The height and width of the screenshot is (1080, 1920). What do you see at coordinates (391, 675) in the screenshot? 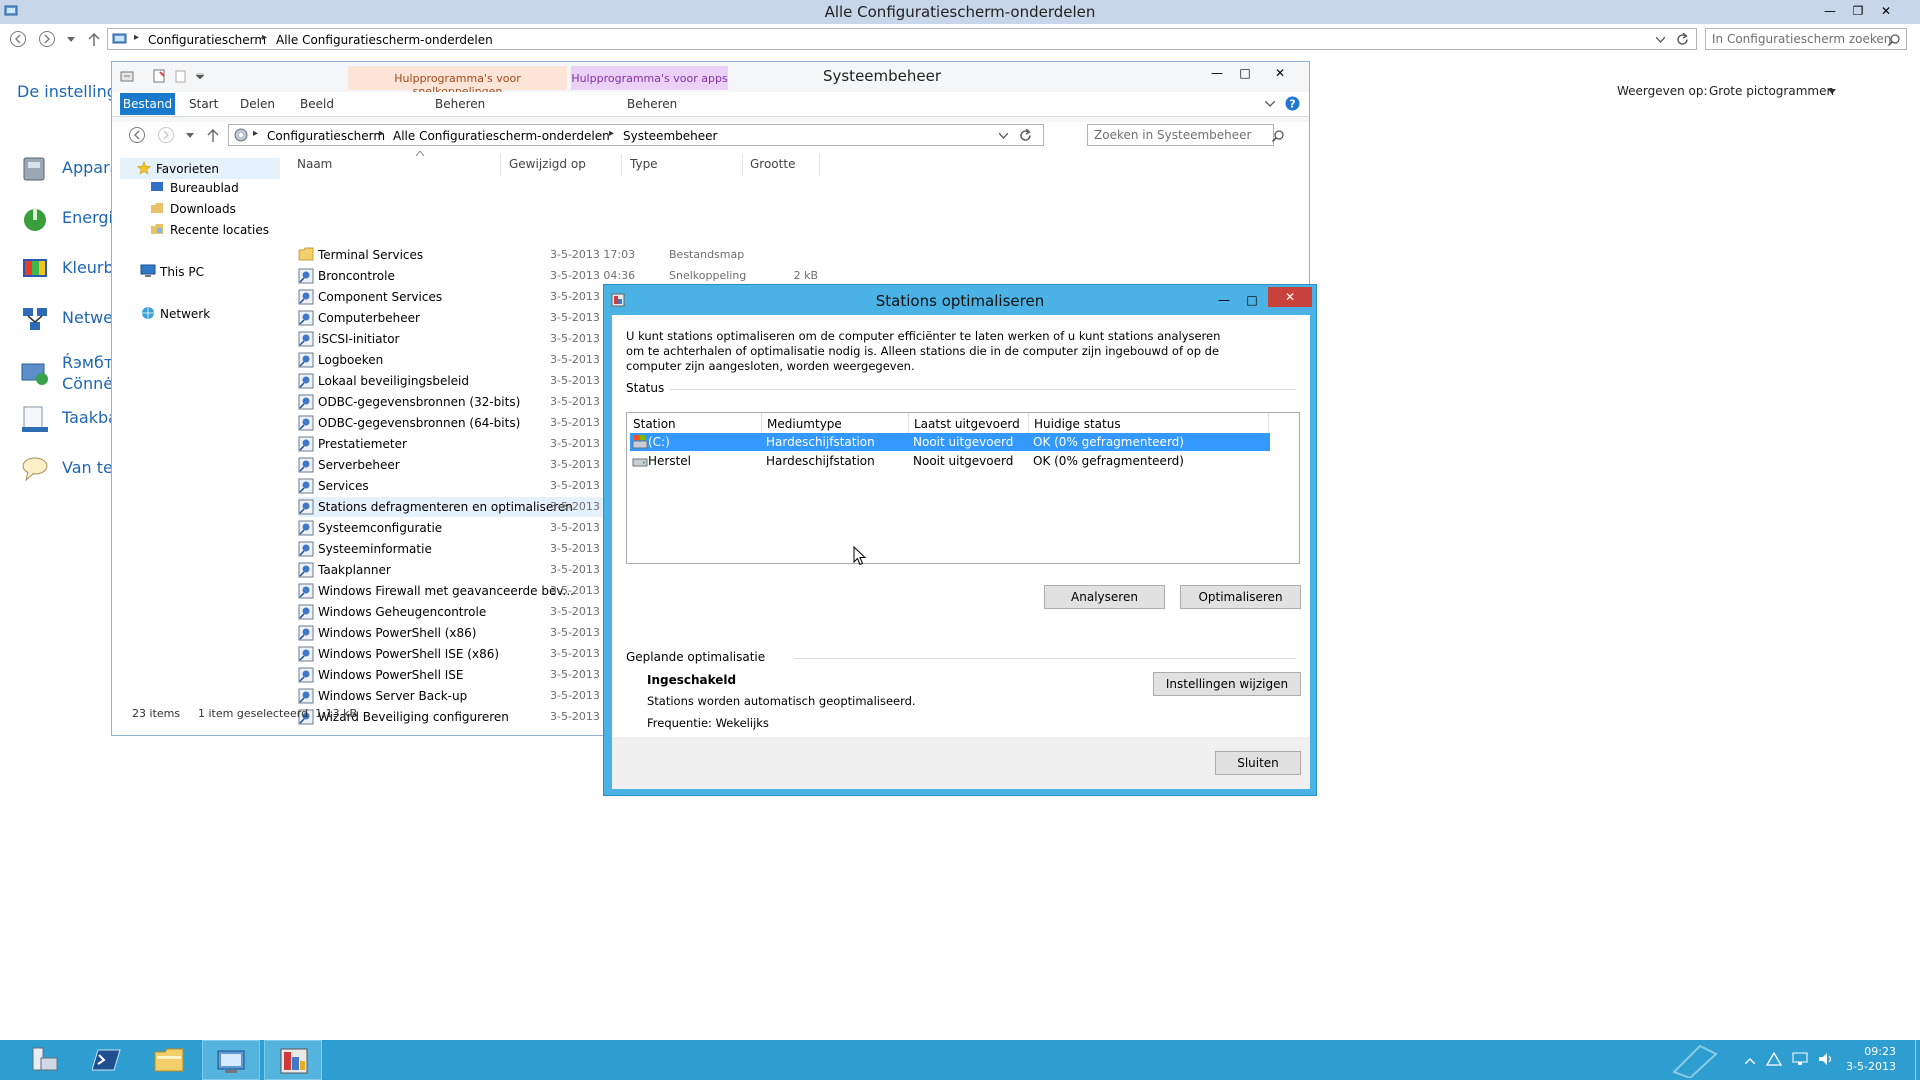
I see `file-name: Windows PowerShell ISE` at bounding box center [391, 675].